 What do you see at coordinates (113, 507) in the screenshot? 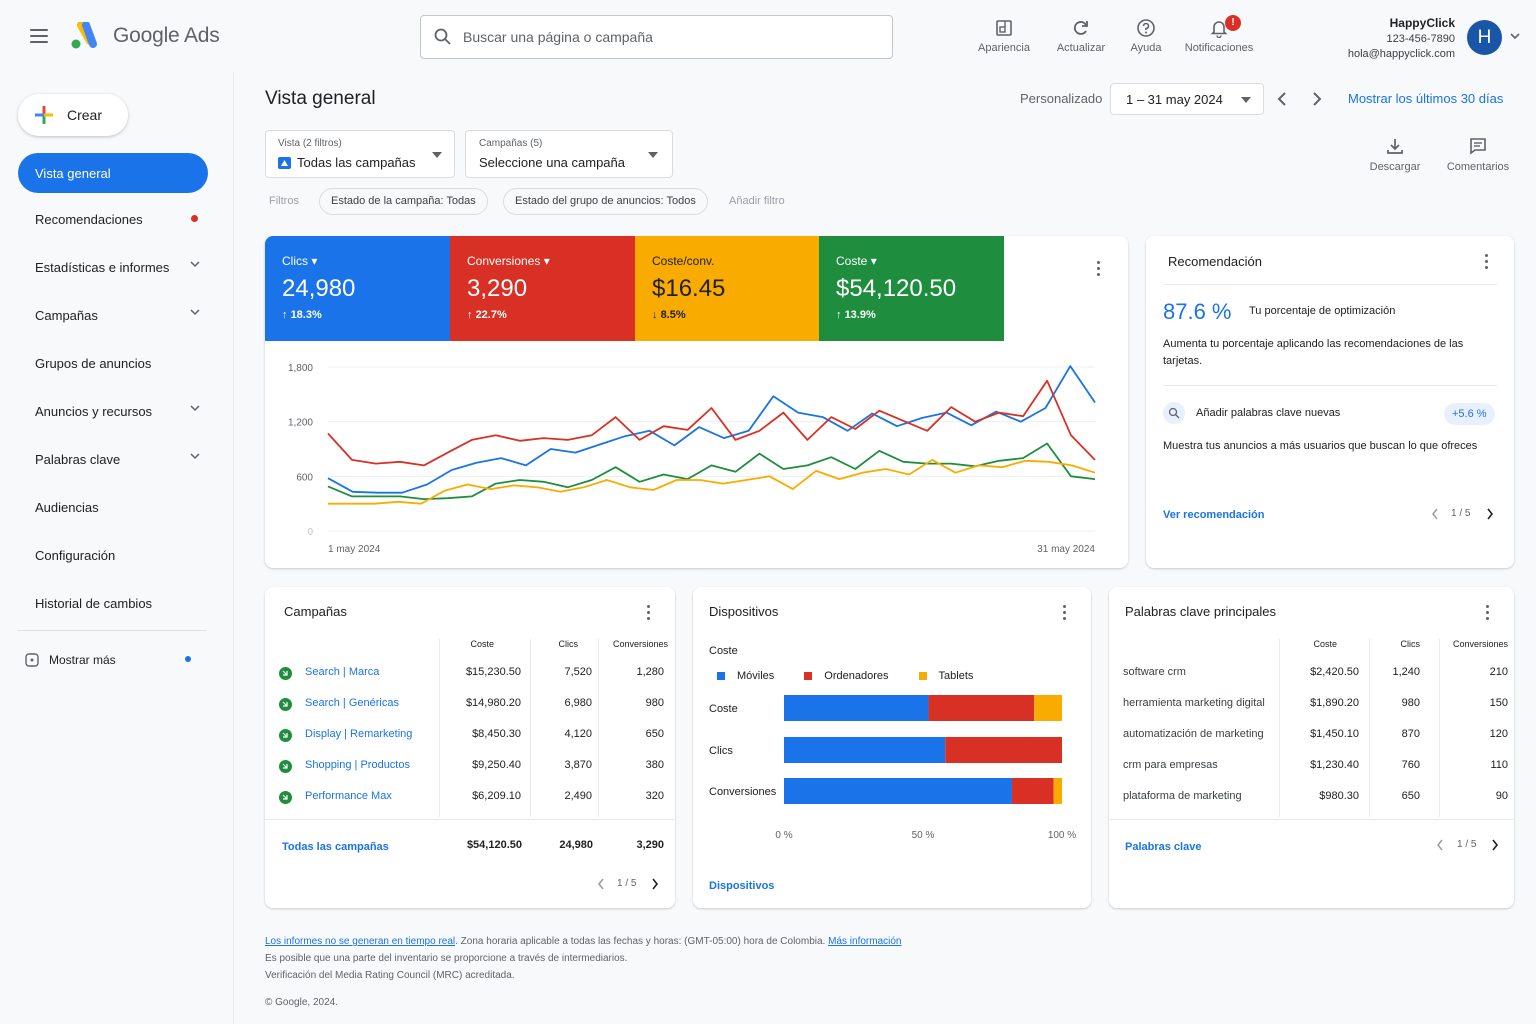
I see `sidebar-item-audiences: Audiencias` at bounding box center [113, 507].